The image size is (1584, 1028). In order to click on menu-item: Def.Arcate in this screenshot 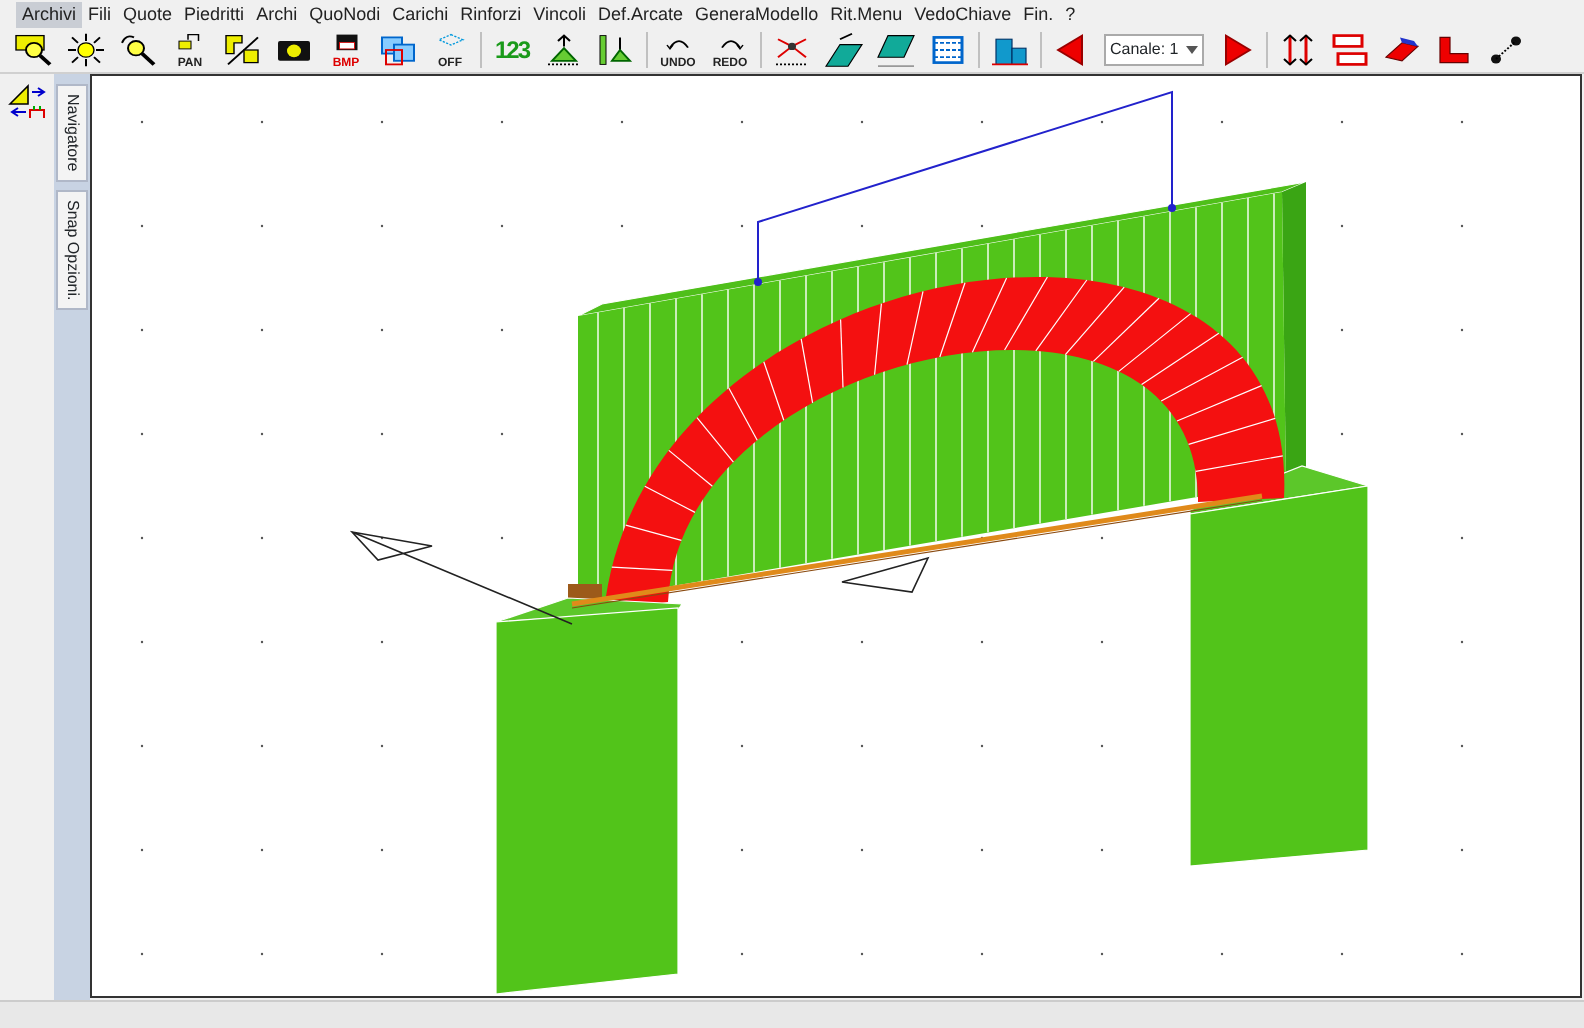, I will do `click(641, 14)`.